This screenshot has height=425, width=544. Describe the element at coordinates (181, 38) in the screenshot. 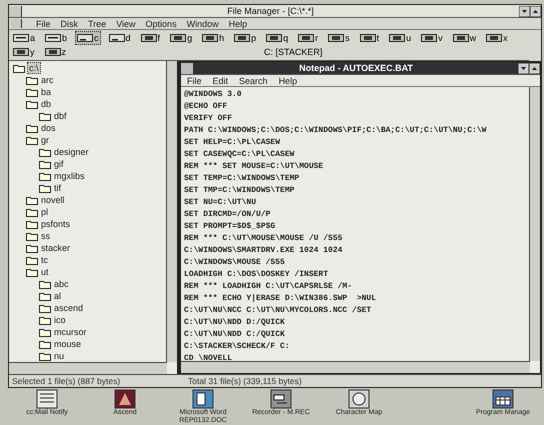

I see `drive-button: g` at that location.